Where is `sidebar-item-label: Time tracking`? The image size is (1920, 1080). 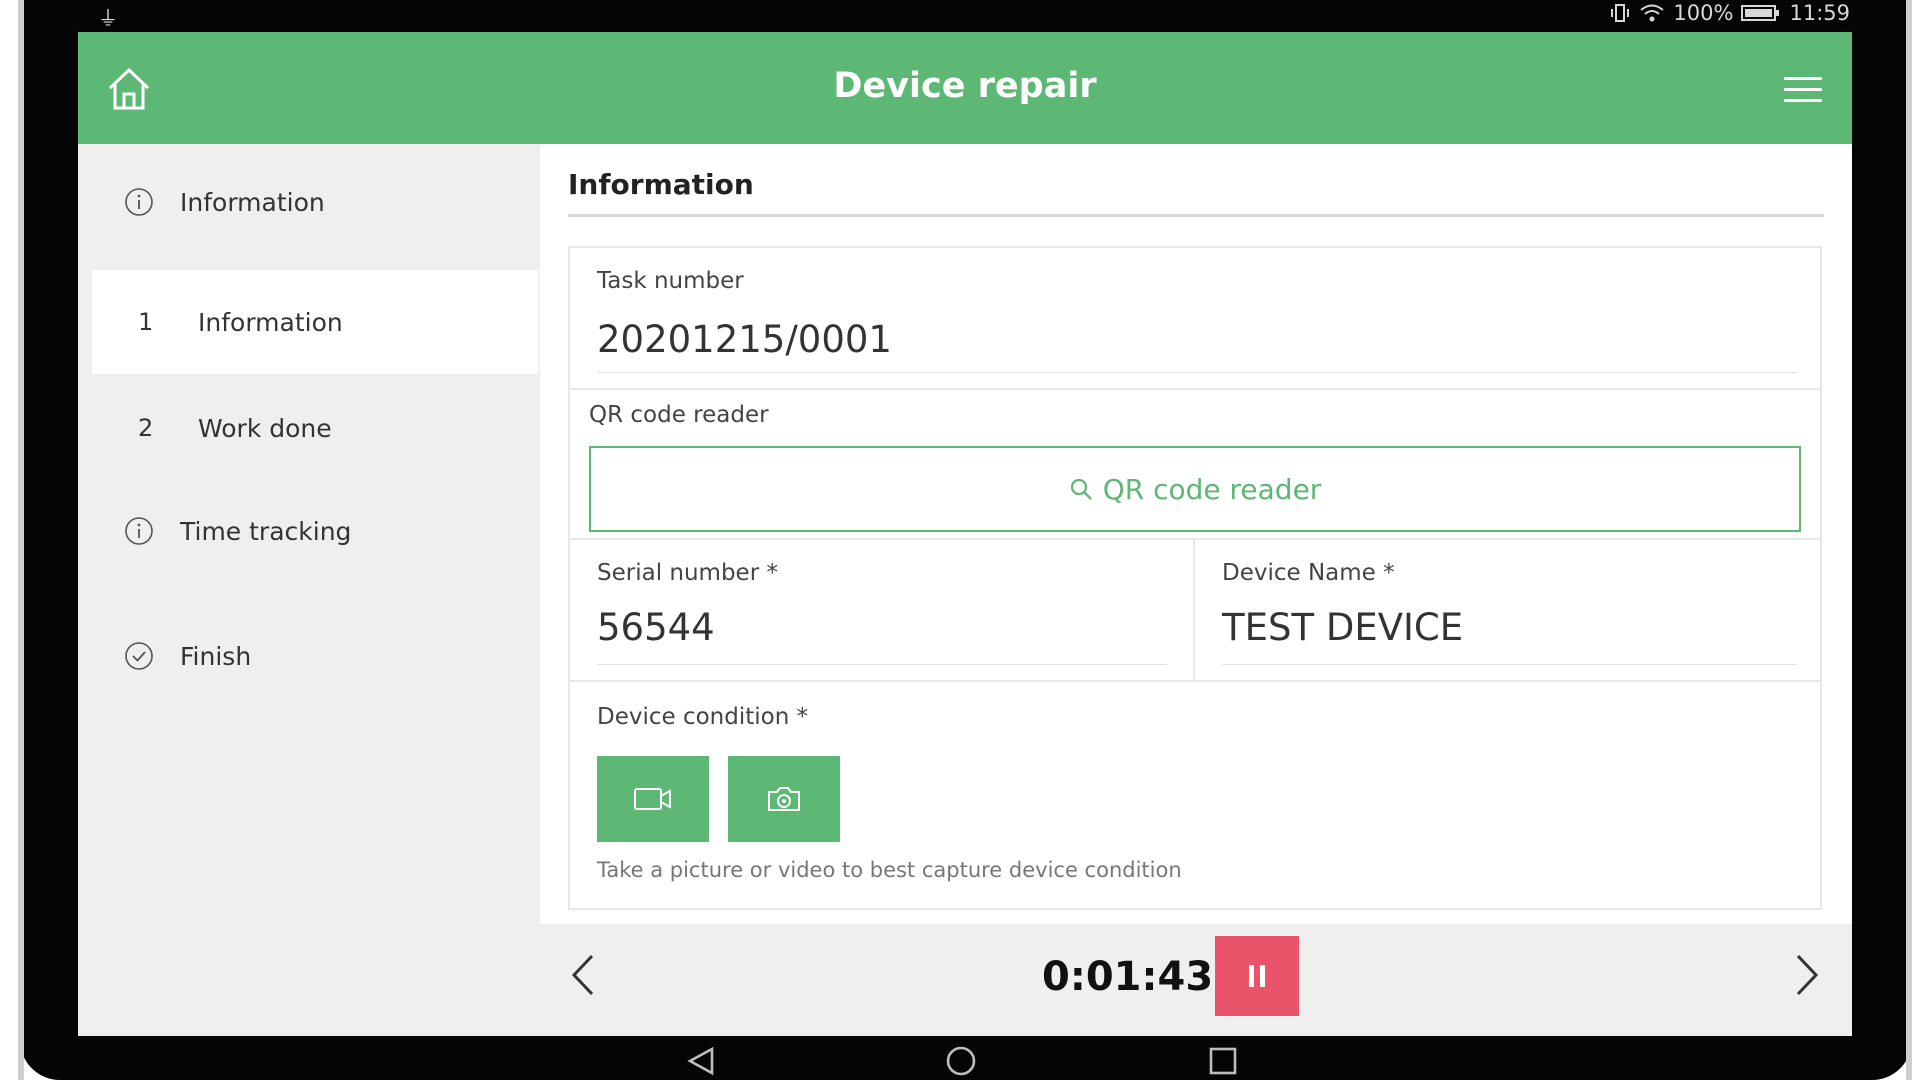 sidebar-item-label: Time tracking is located at coordinates (266, 531).